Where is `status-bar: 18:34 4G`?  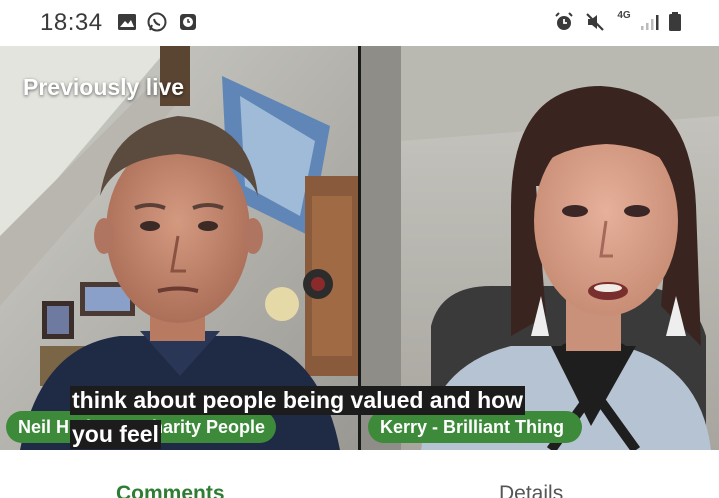 status-bar: 18:34 4G is located at coordinates (359, 23).